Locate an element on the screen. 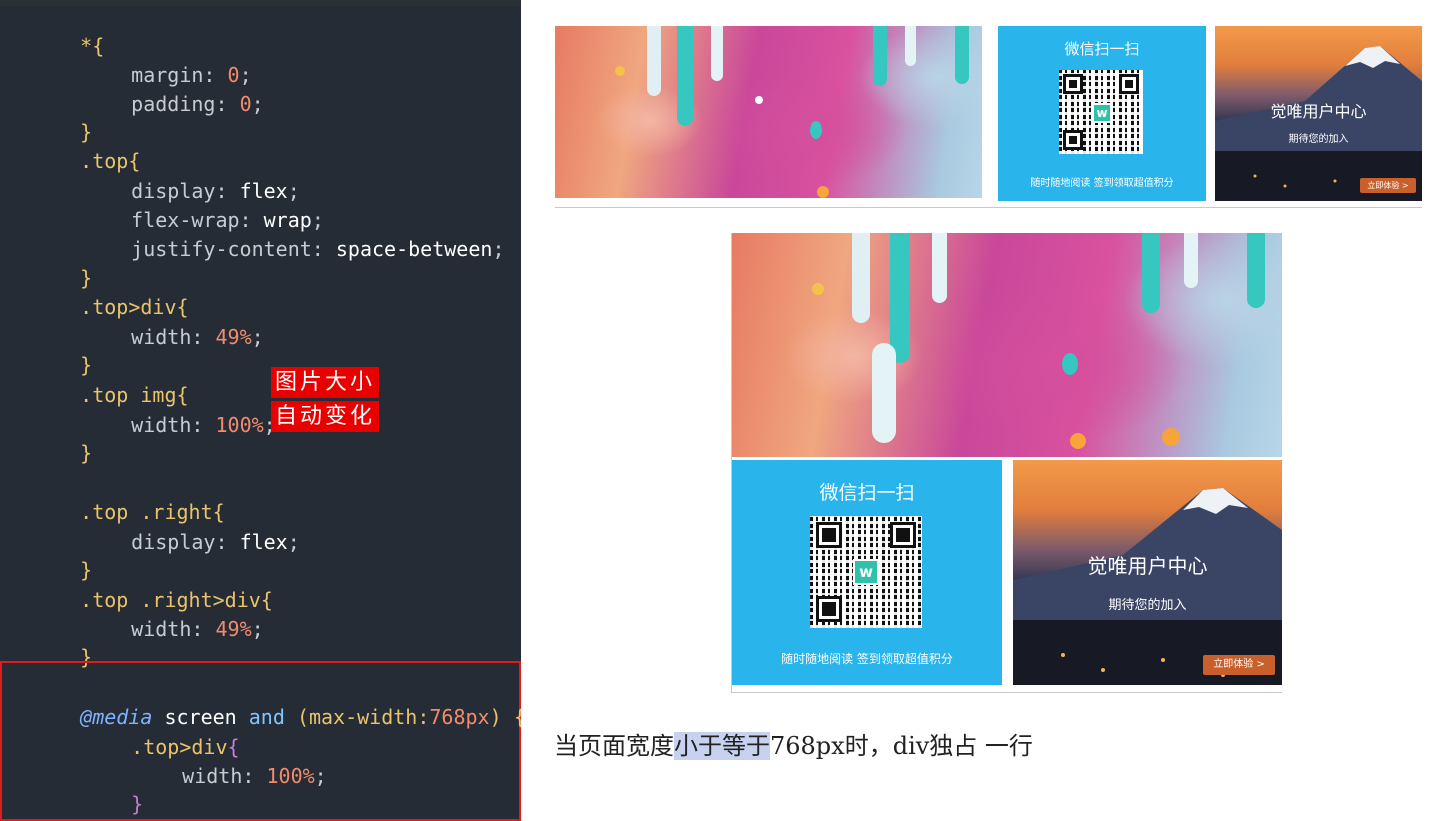 Image resolution: width=1442 pixels, height=821 pixels. annotation-note: 自动变化 is located at coordinates (325, 416).